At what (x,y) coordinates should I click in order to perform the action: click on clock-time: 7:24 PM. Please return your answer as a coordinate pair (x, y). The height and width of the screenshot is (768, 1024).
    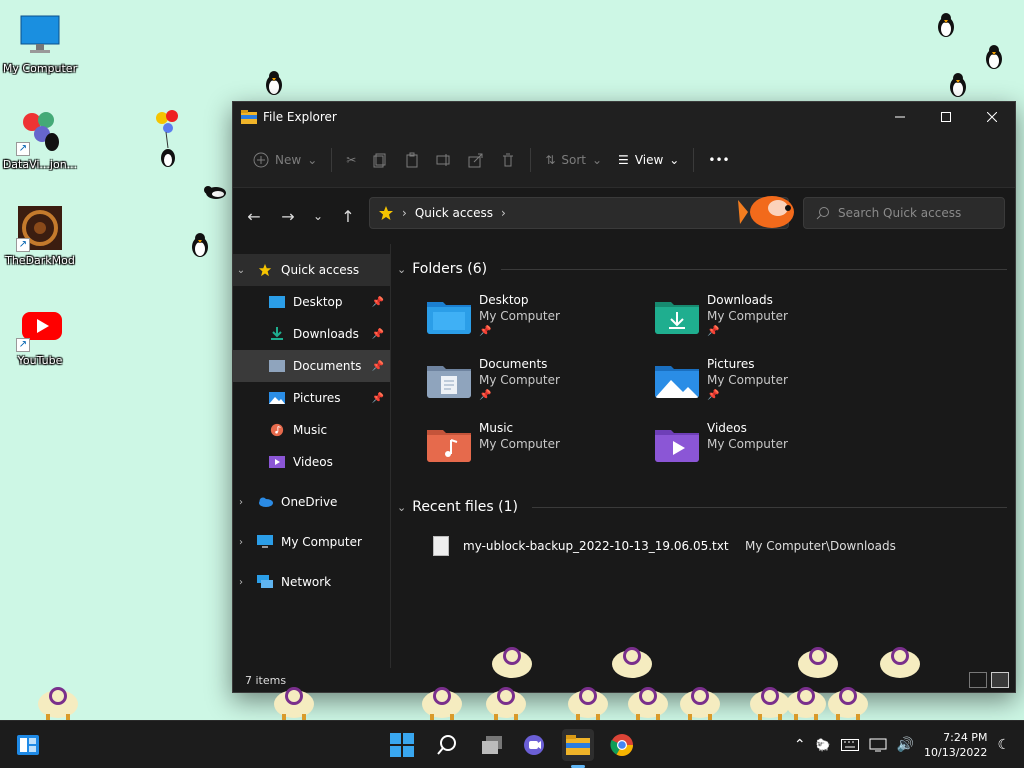
    Looking at the image, I should click on (965, 737).